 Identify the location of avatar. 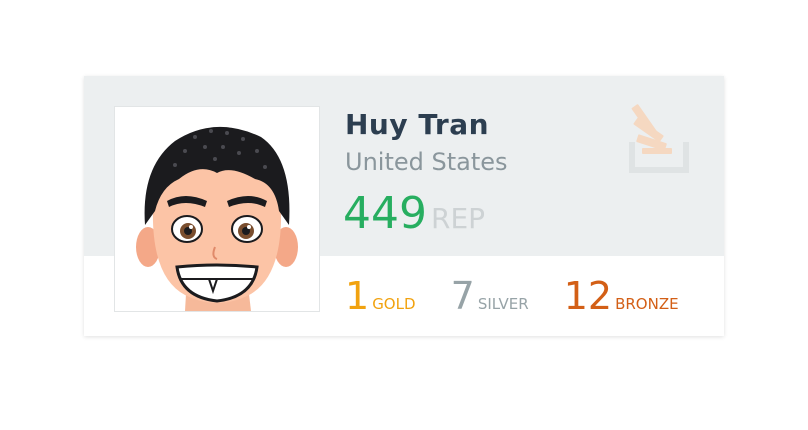
(217, 209).